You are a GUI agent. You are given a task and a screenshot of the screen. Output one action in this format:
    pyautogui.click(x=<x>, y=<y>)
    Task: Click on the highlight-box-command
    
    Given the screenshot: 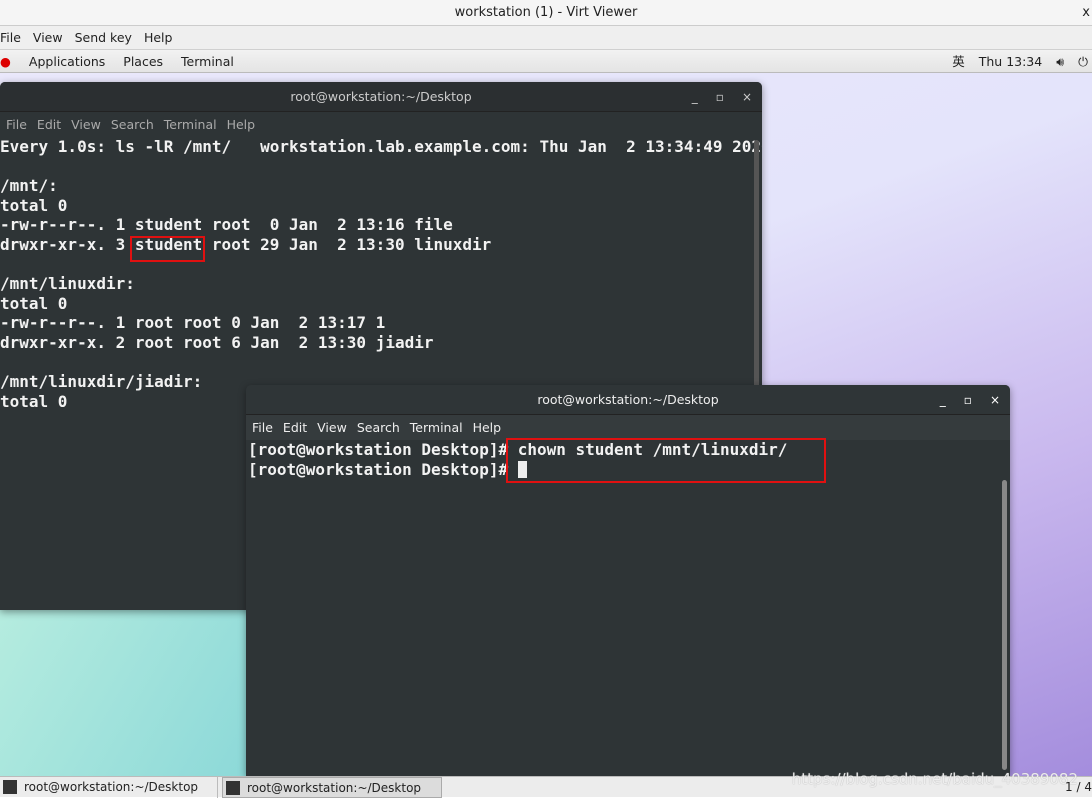 What is the action you would take?
    pyautogui.click(x=666, y=460)
    